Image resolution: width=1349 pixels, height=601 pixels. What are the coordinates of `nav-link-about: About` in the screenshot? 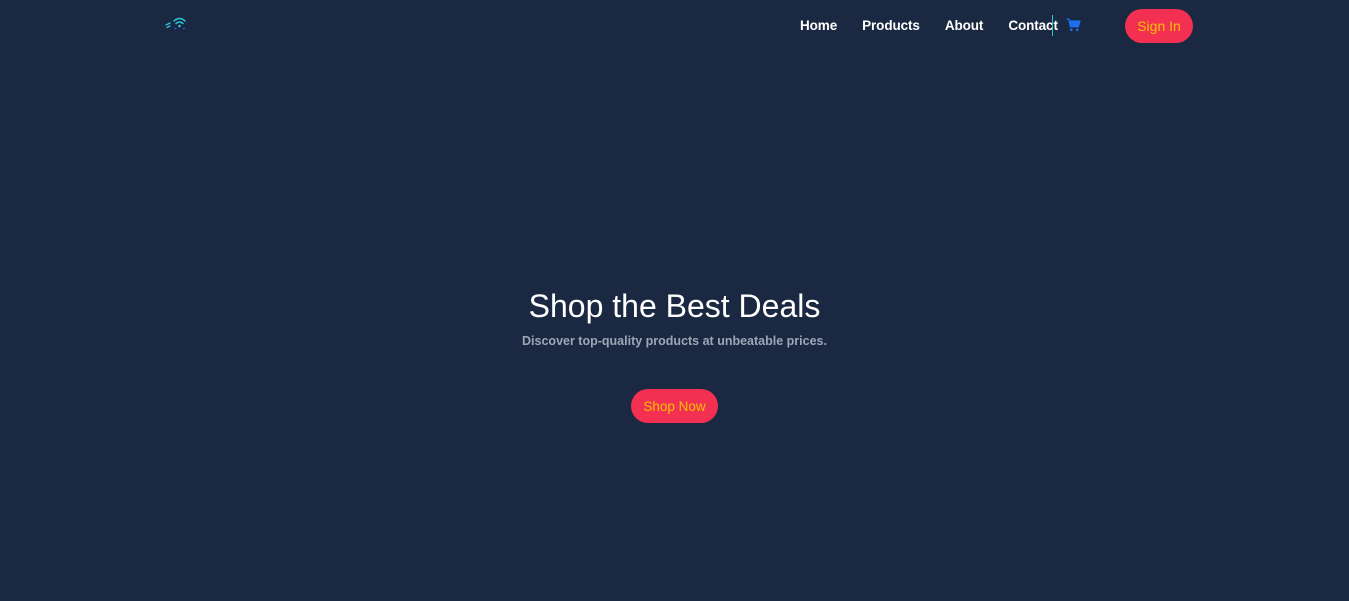 It's located at (964, 26).